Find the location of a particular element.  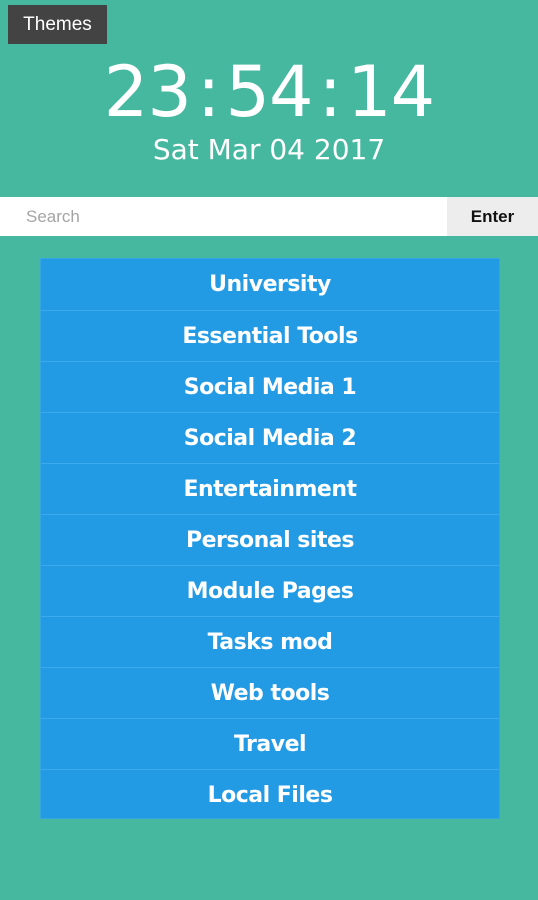

menu-item-personal-sites: Personal sites is located at coordinates (270, 539).